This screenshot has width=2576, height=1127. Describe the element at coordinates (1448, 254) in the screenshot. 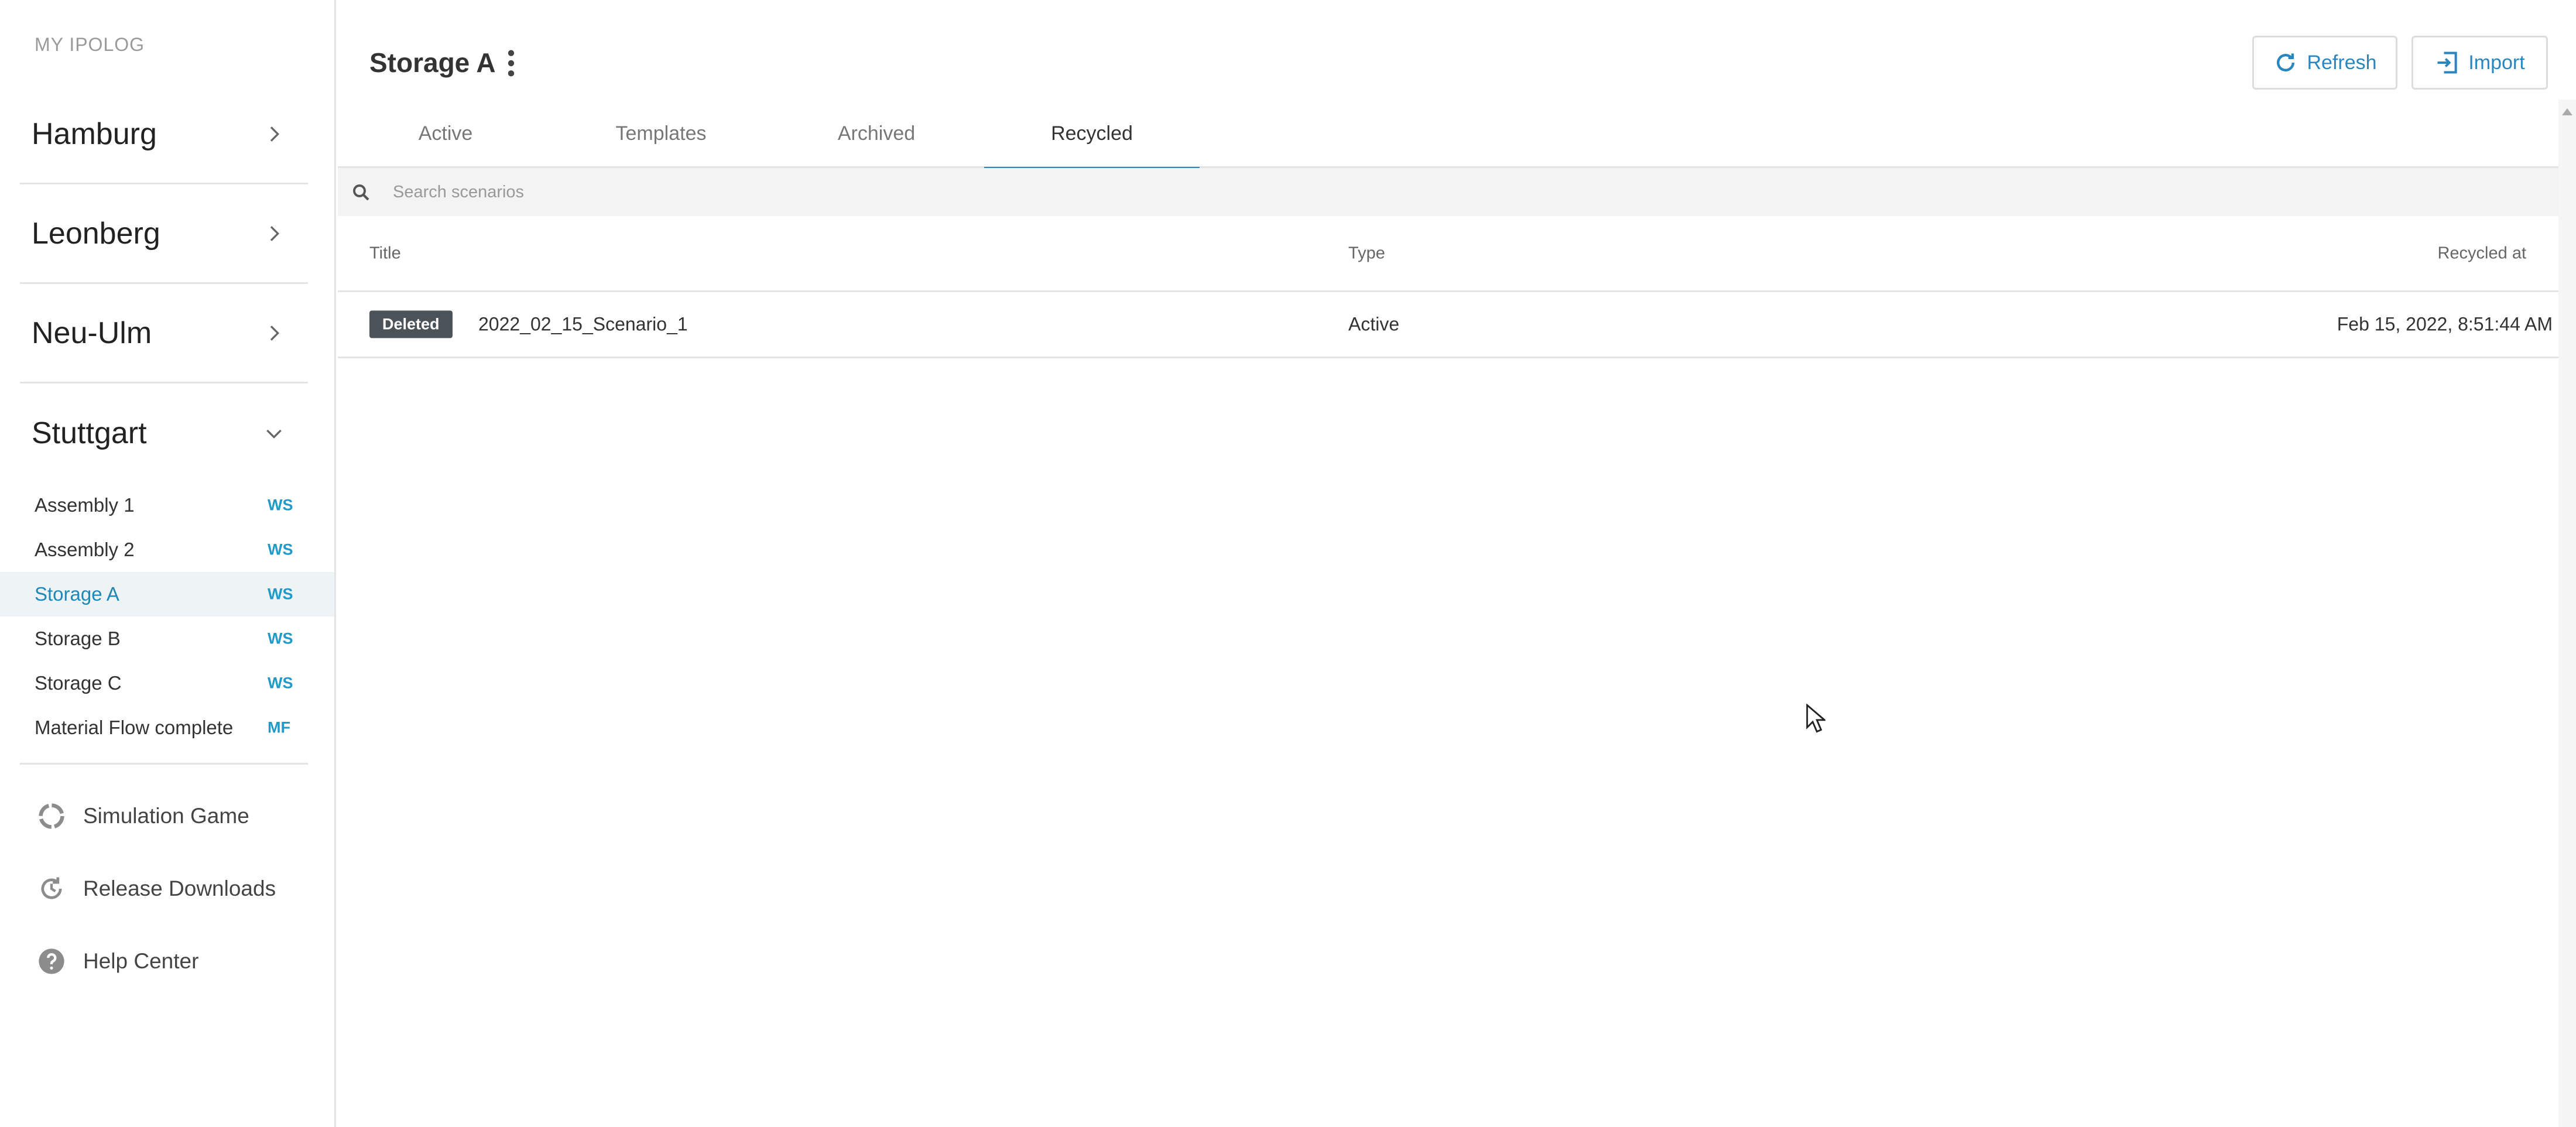

I see `table-header: Title Type Recycled at` at that location.